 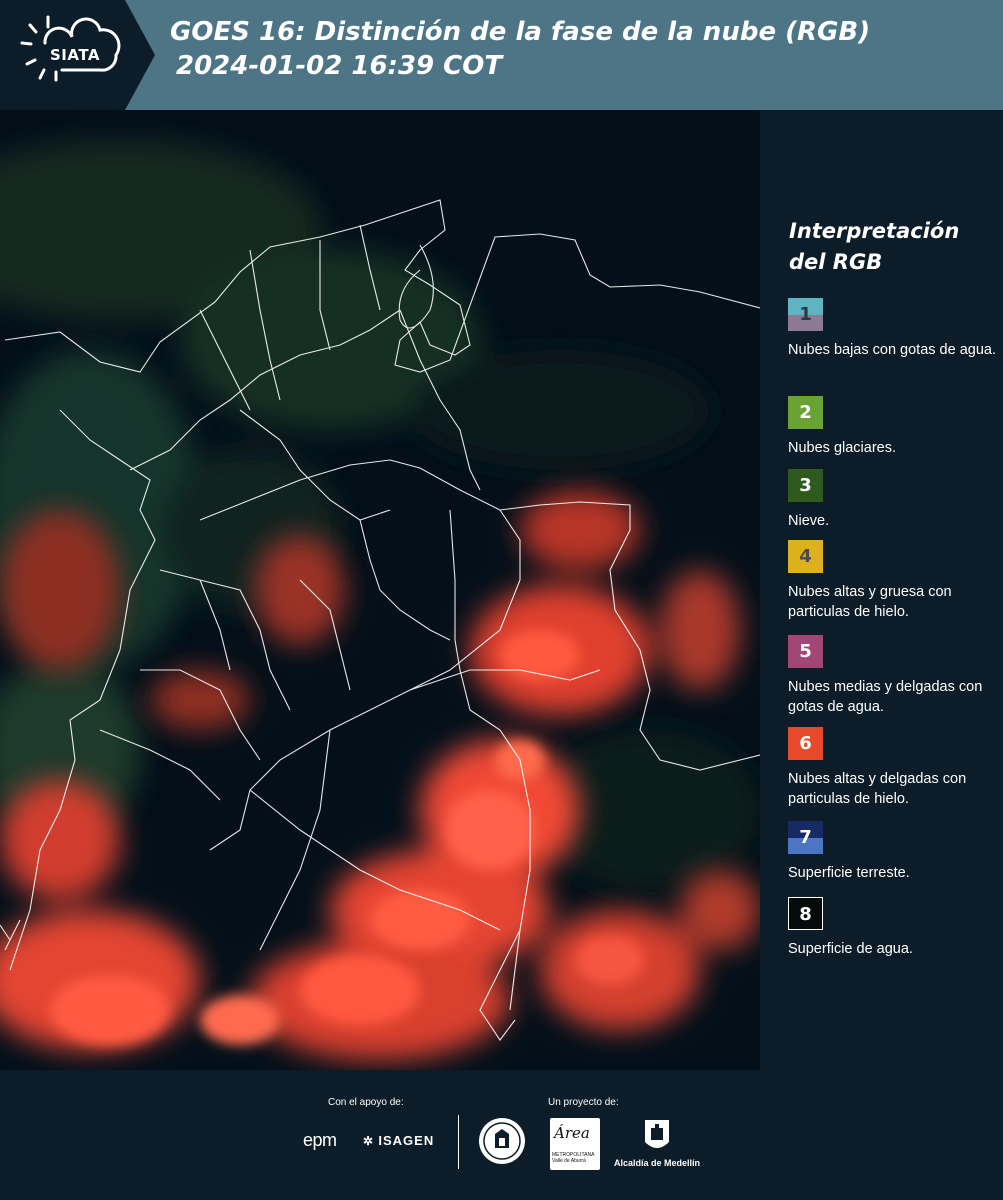 I want to click on legend-swatch-3: 3, so click(x=805, y=485).